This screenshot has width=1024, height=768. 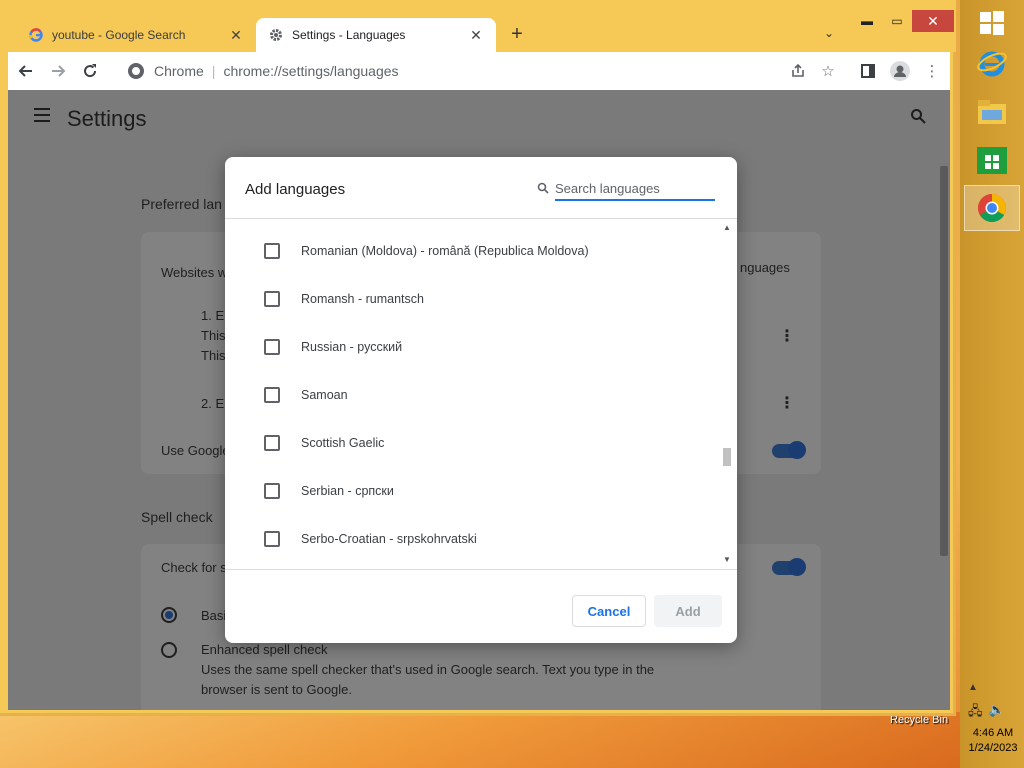 What do you see at coordinates (276, 35) in the screenshot?
I see `gear-icon` at bounding box center [276, 35].